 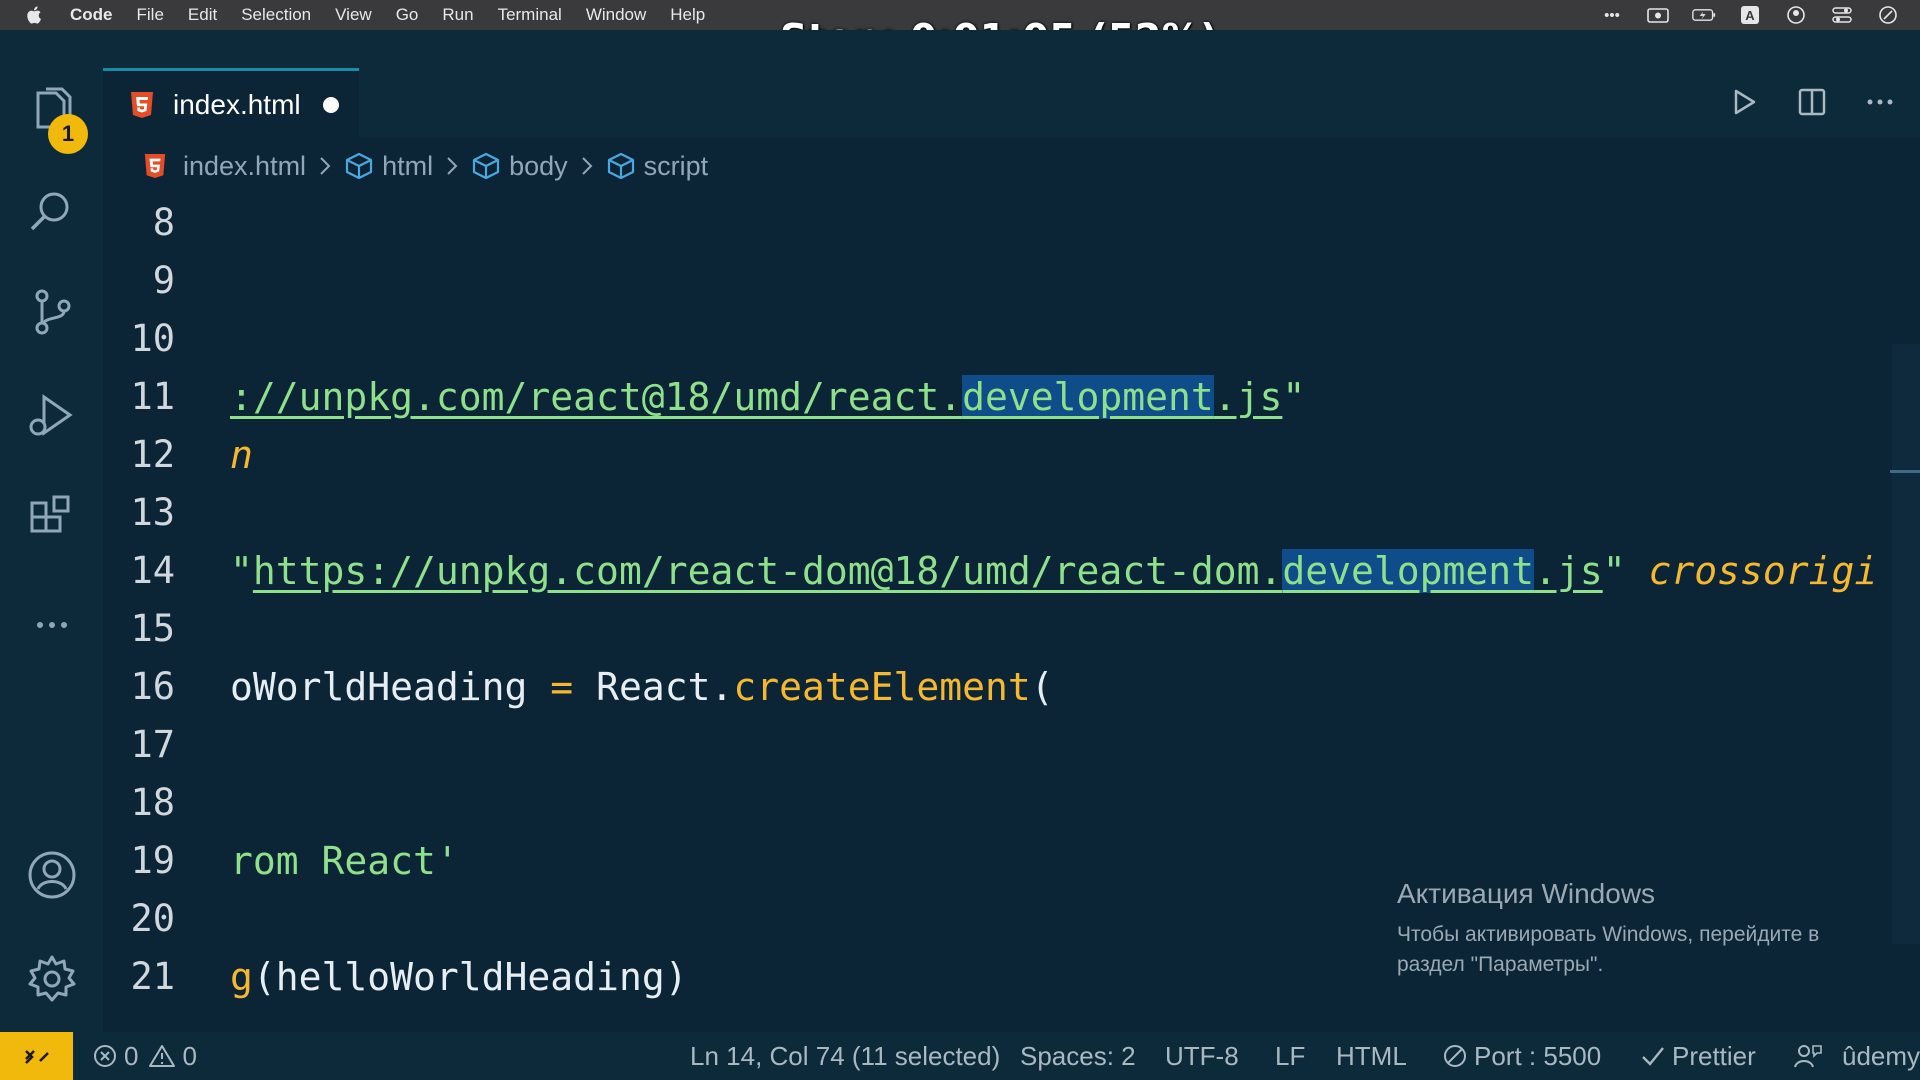 What do you see at coordinates (152, 976) in the screenshot?
I see `line-number: 21` at bounding box center [152, 976].